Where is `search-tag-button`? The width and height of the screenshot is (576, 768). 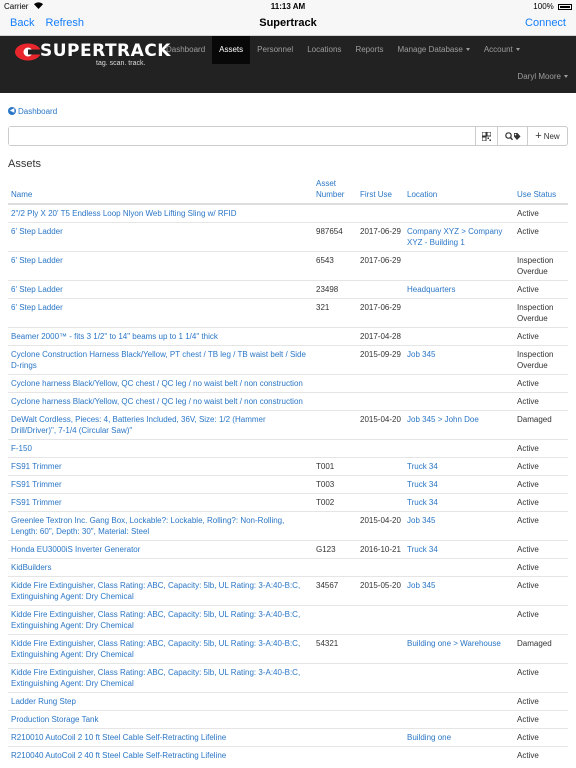 search-tag-button is located at coordinates (512, 136).